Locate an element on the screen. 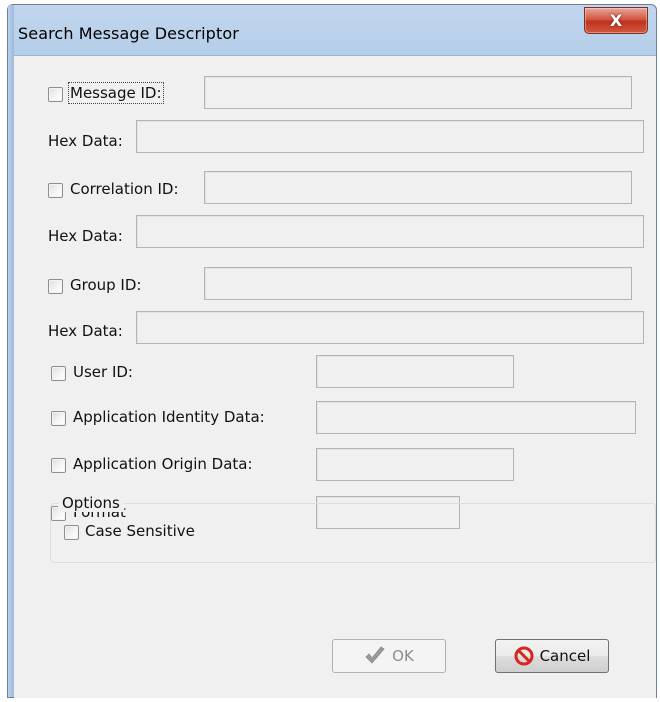 This screenshot has width=660, height=702. options-title: Options is located at coordinates (91, 503).